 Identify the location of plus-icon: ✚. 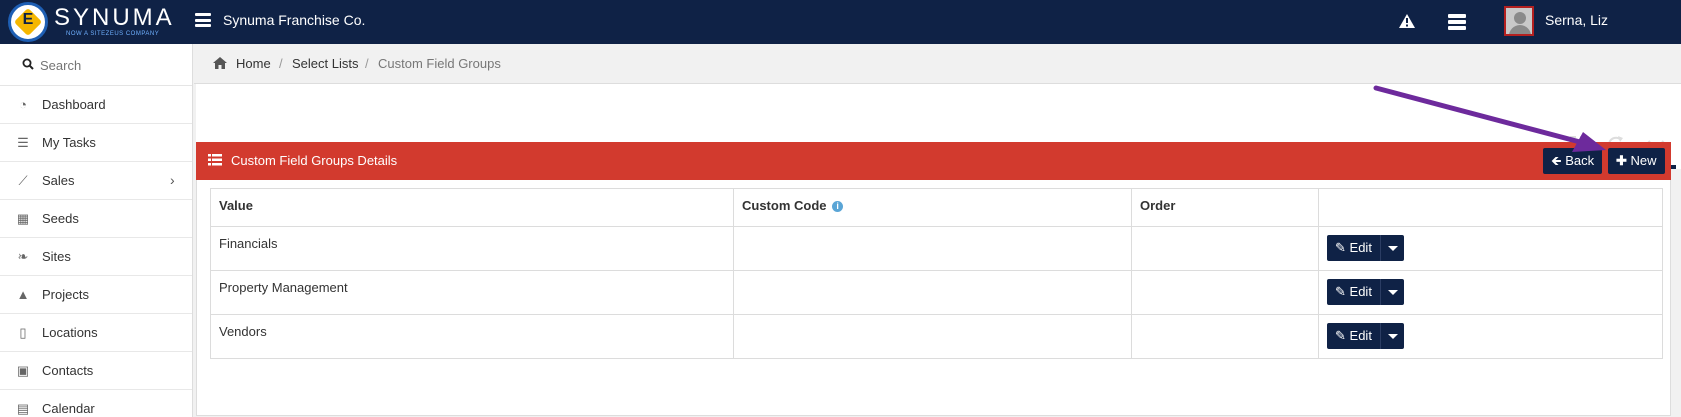
(1621, 160).